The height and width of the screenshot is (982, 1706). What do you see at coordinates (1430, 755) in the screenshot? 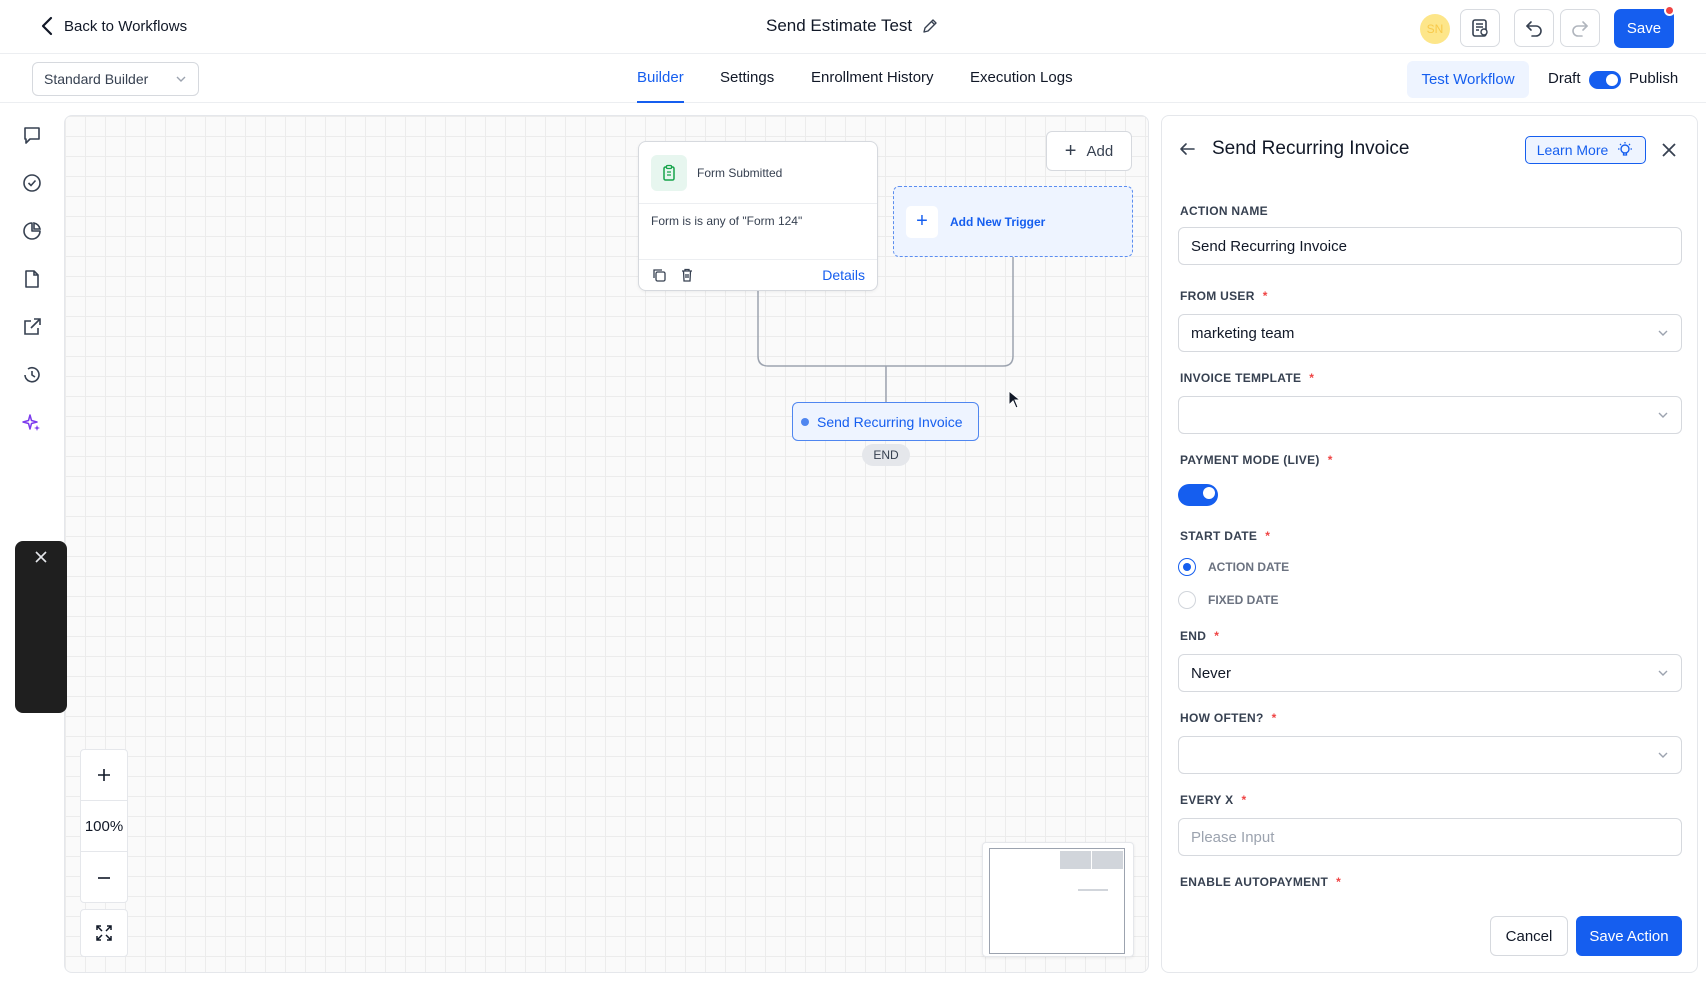
I see `how-often-select` at bounding box center [1430, 755].